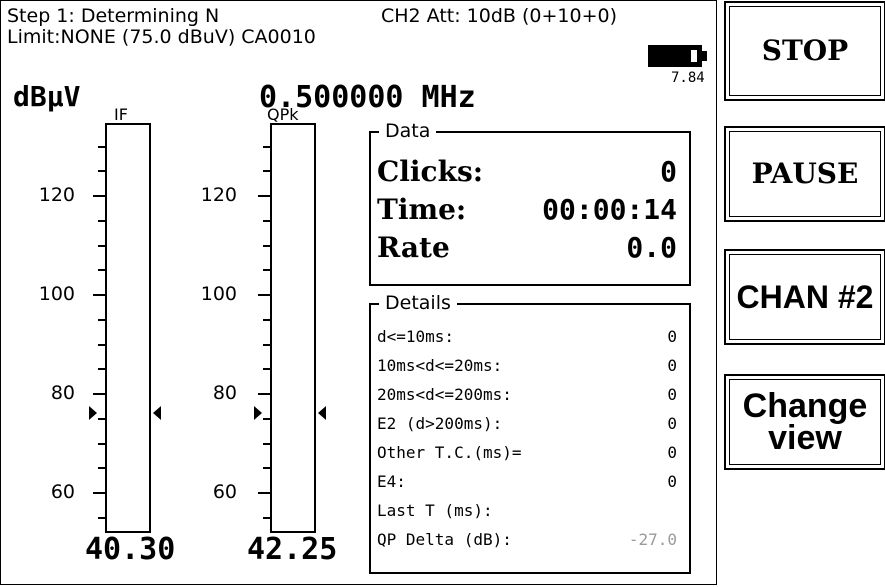  Describe the element at coordinates (527, 539) in the screenshot. I see `details-row: QP Delta (dB): -27.0` at that location.